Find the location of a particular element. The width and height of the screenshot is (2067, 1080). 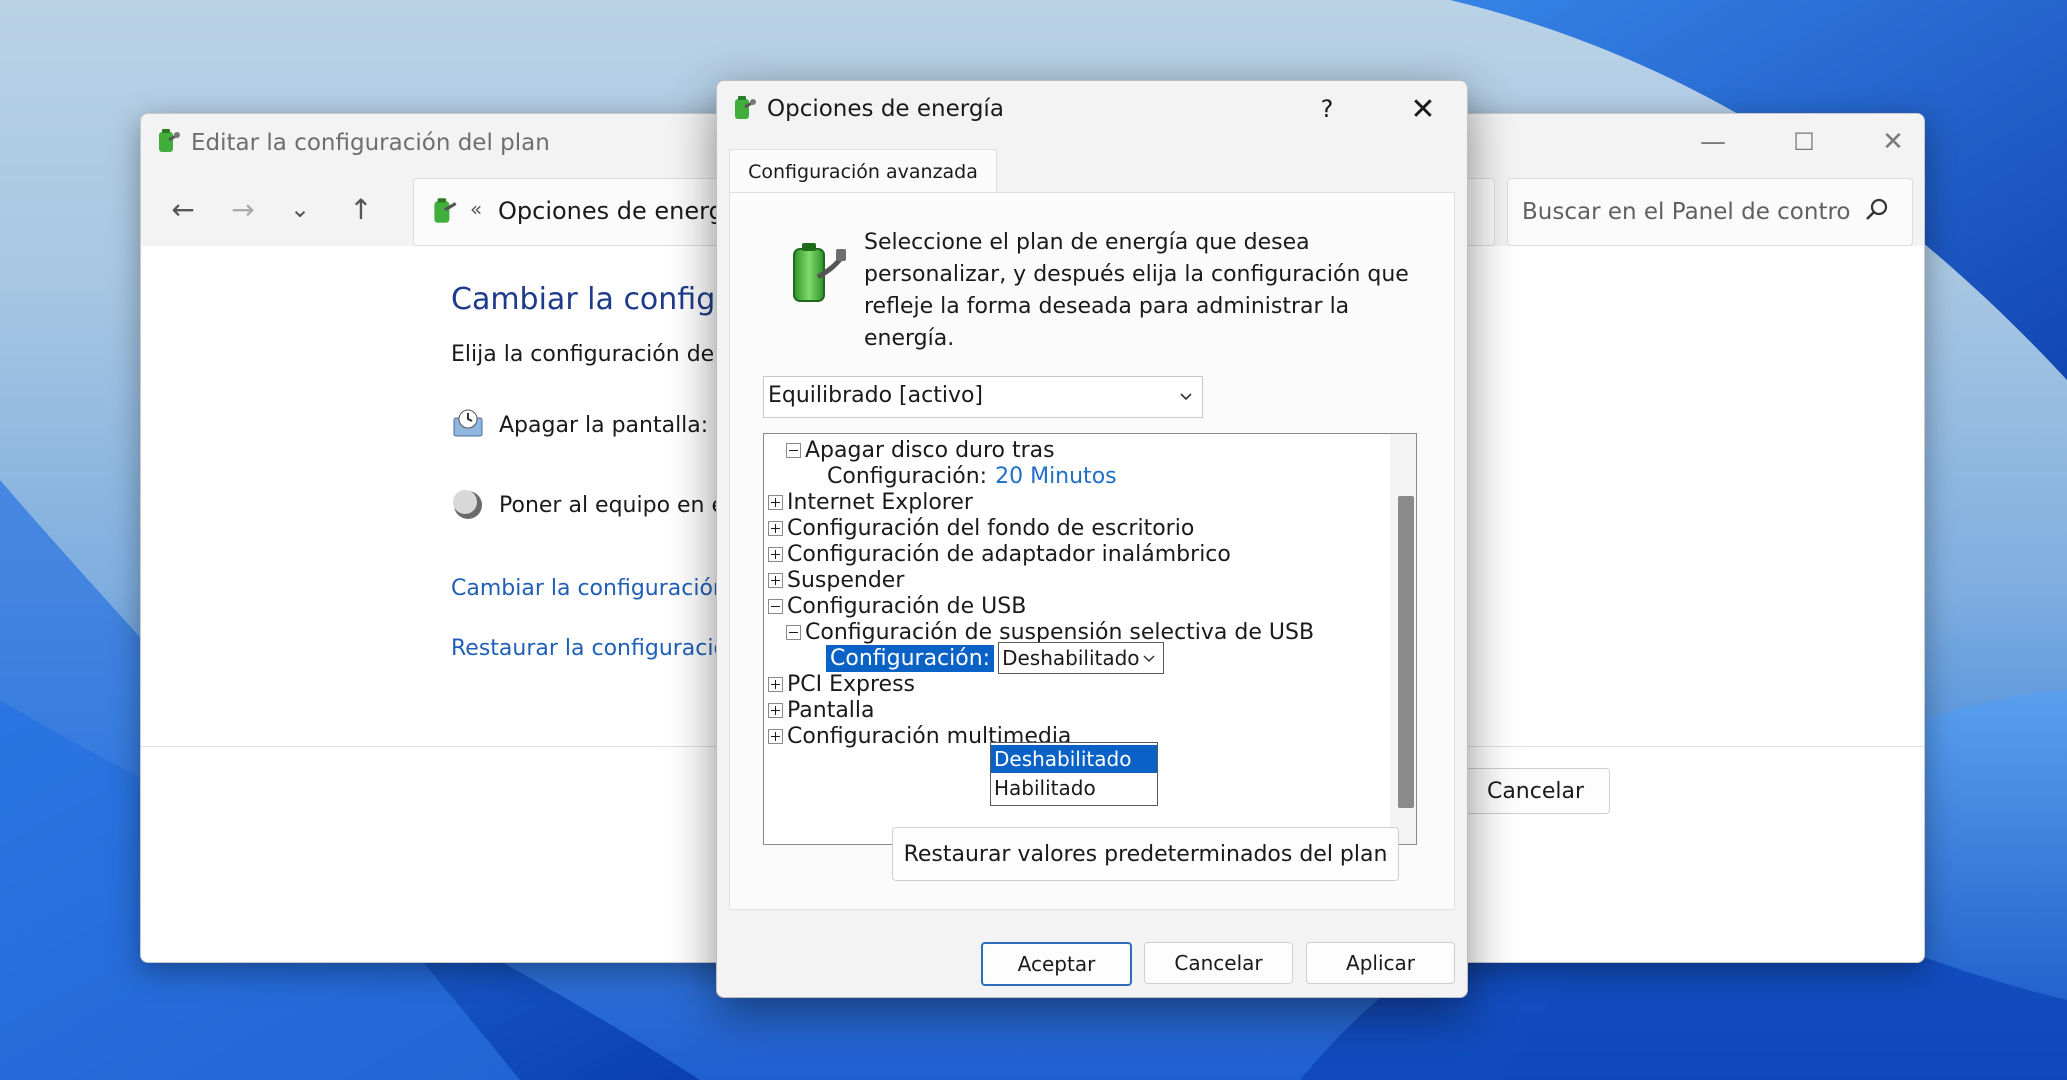

tree-item-label: Internet Explorer is located at coordinates (880, 502).